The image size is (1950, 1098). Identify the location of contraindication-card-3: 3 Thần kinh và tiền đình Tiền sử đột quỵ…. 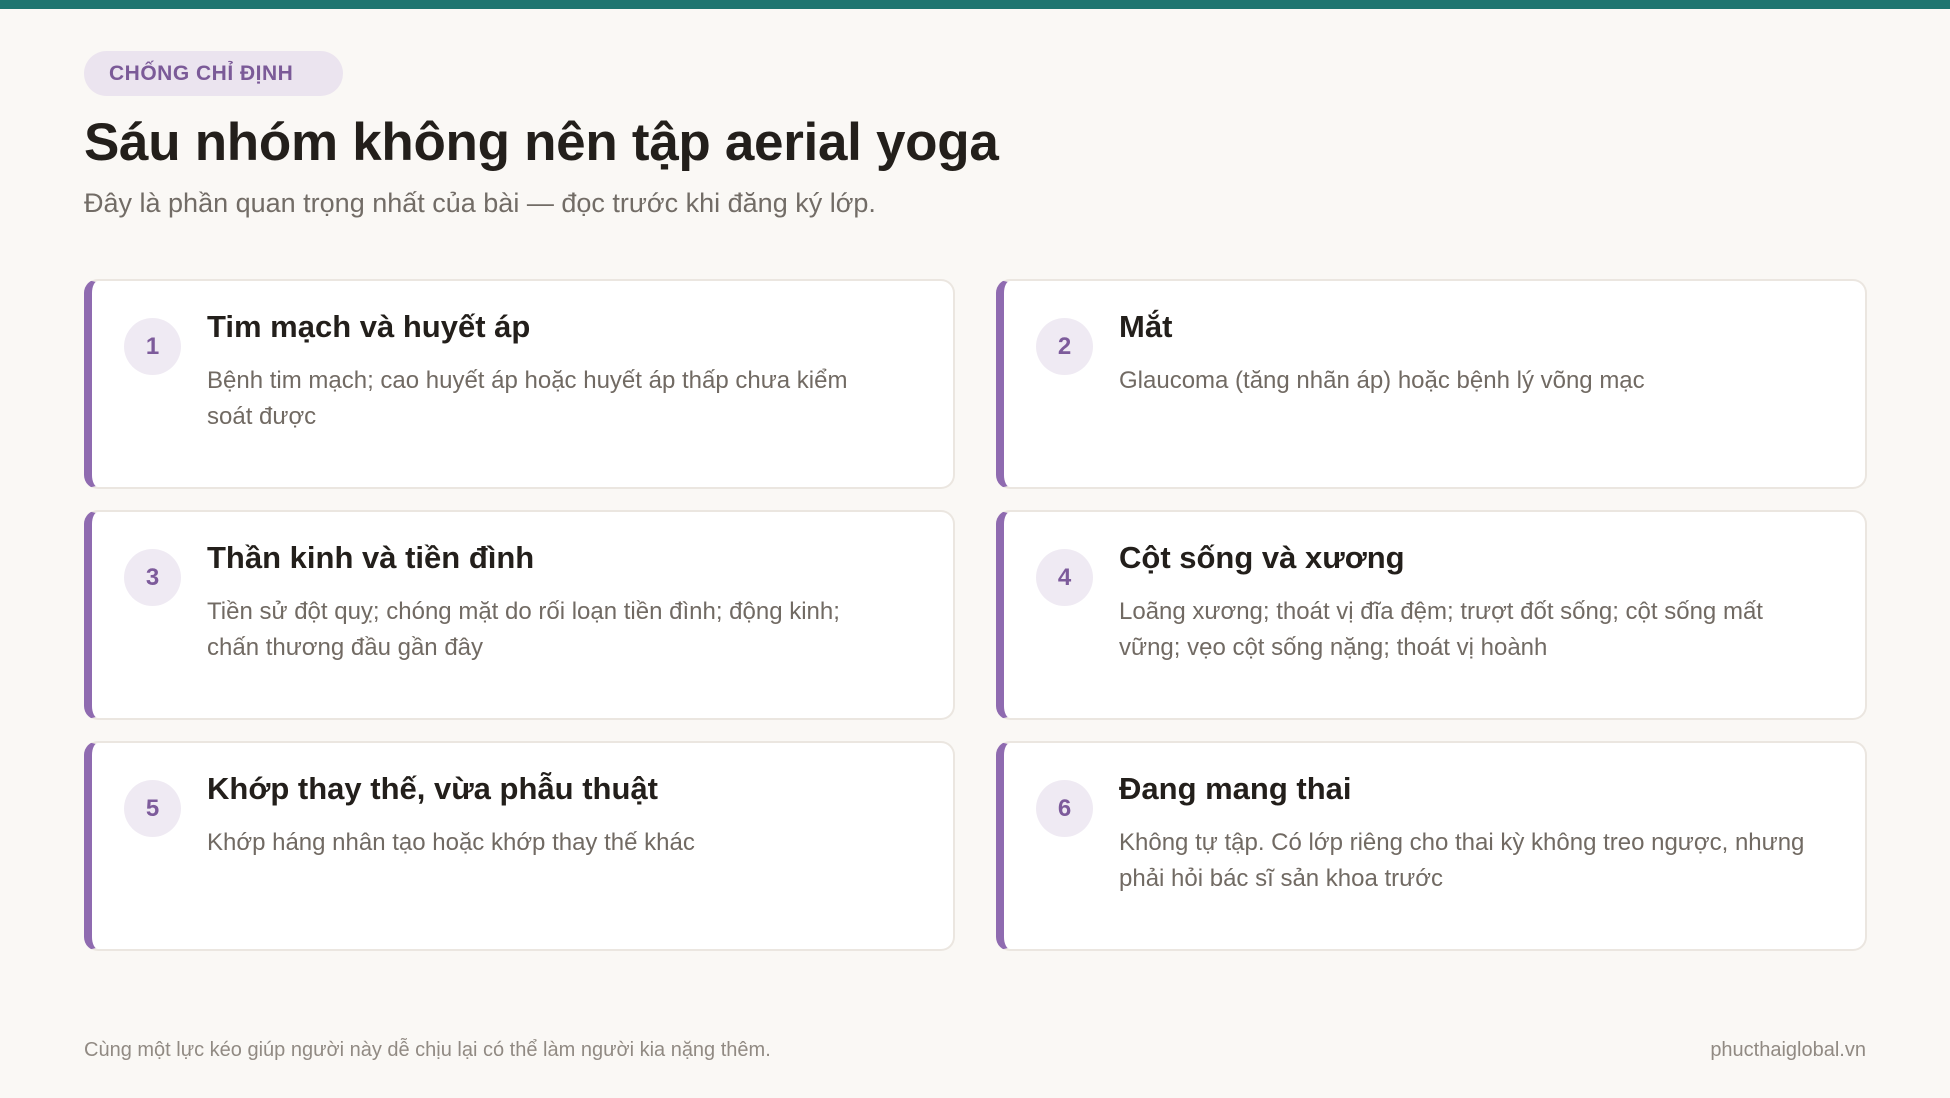
(519, 615).